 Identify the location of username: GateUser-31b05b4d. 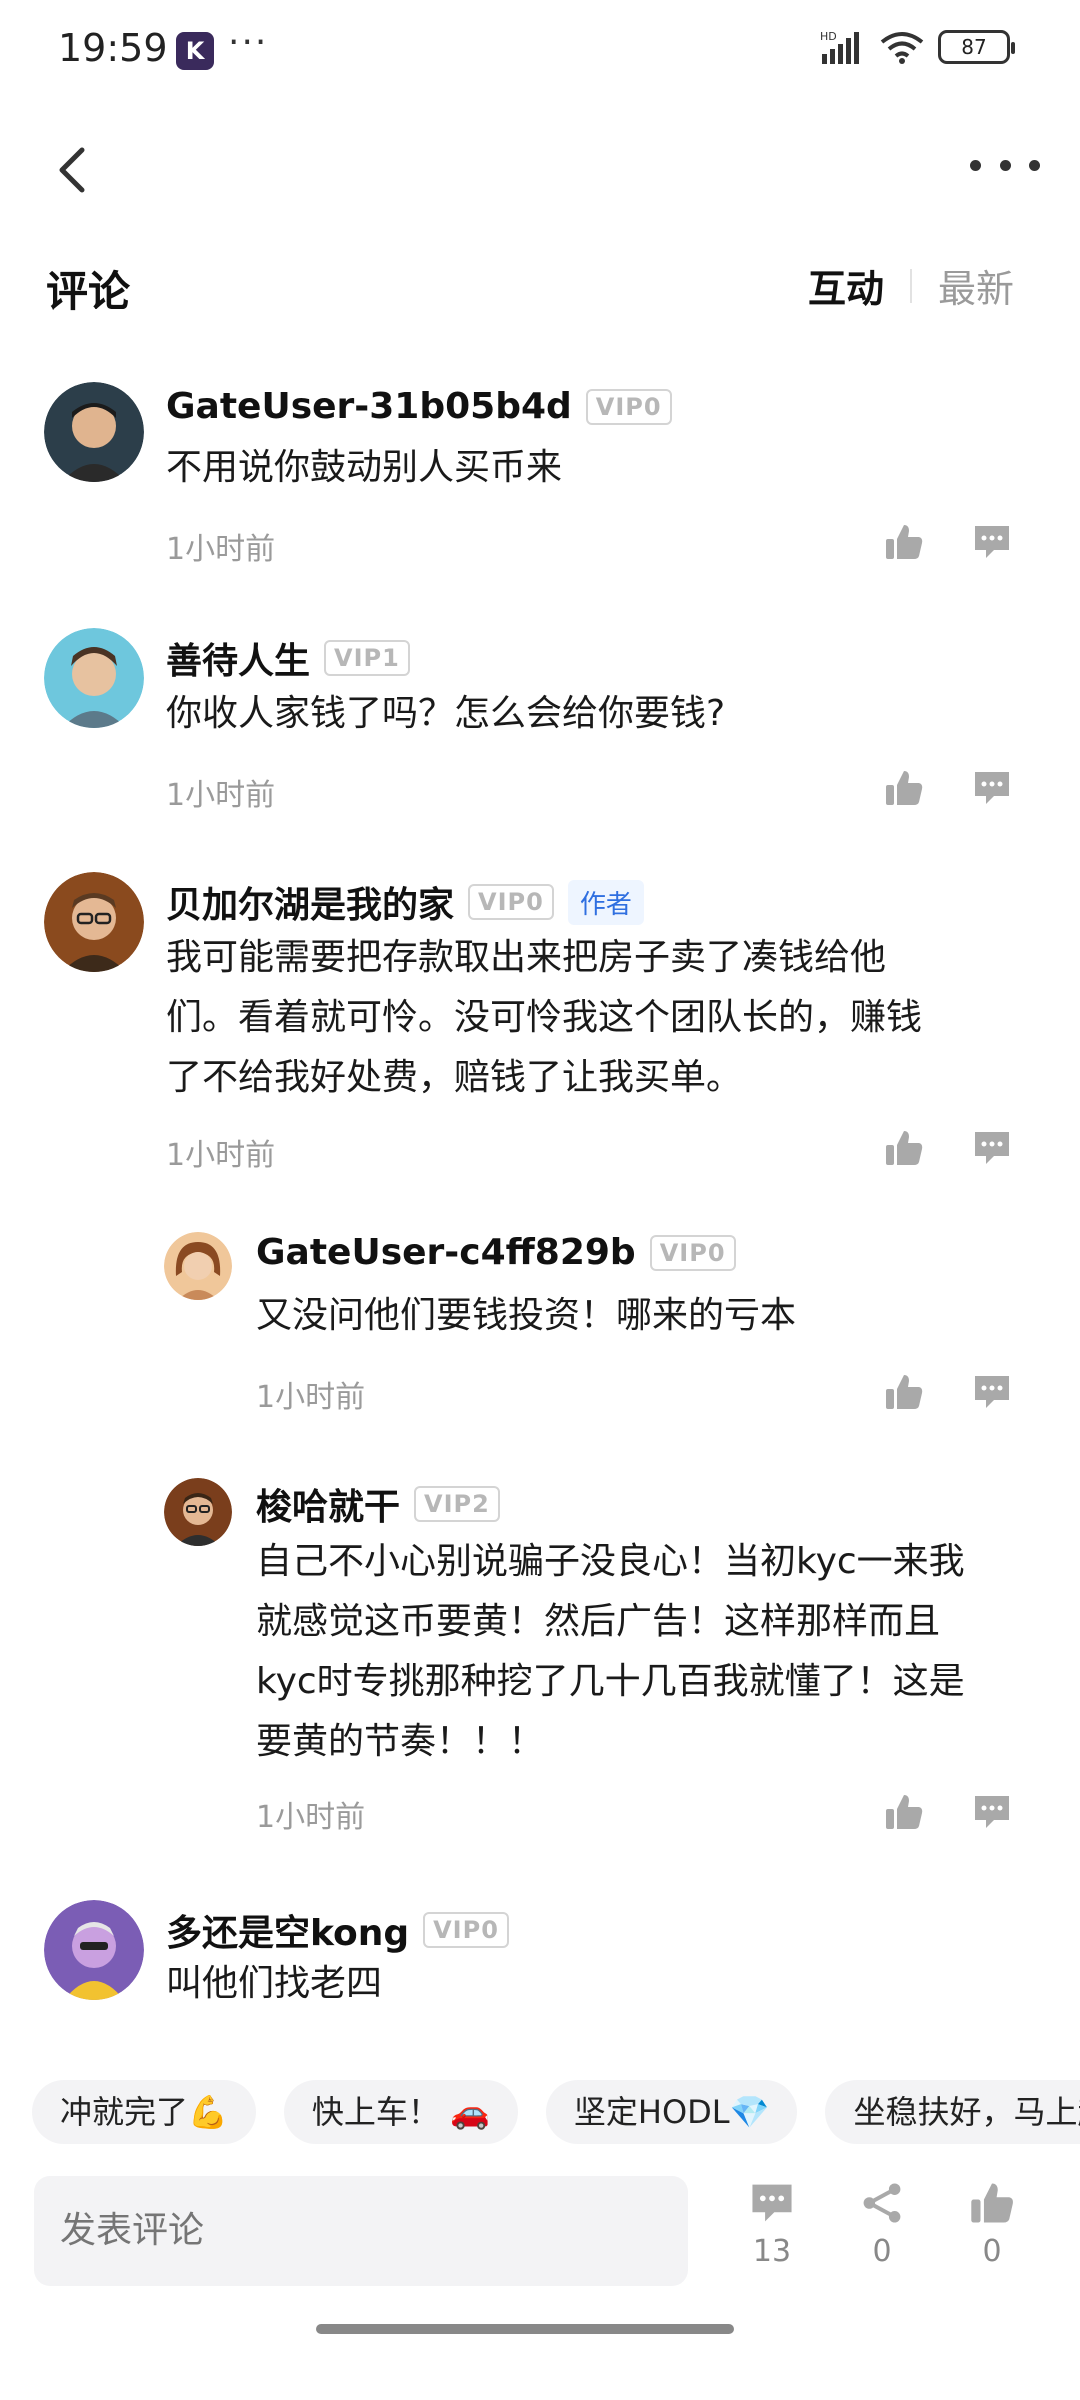
(369, 406).